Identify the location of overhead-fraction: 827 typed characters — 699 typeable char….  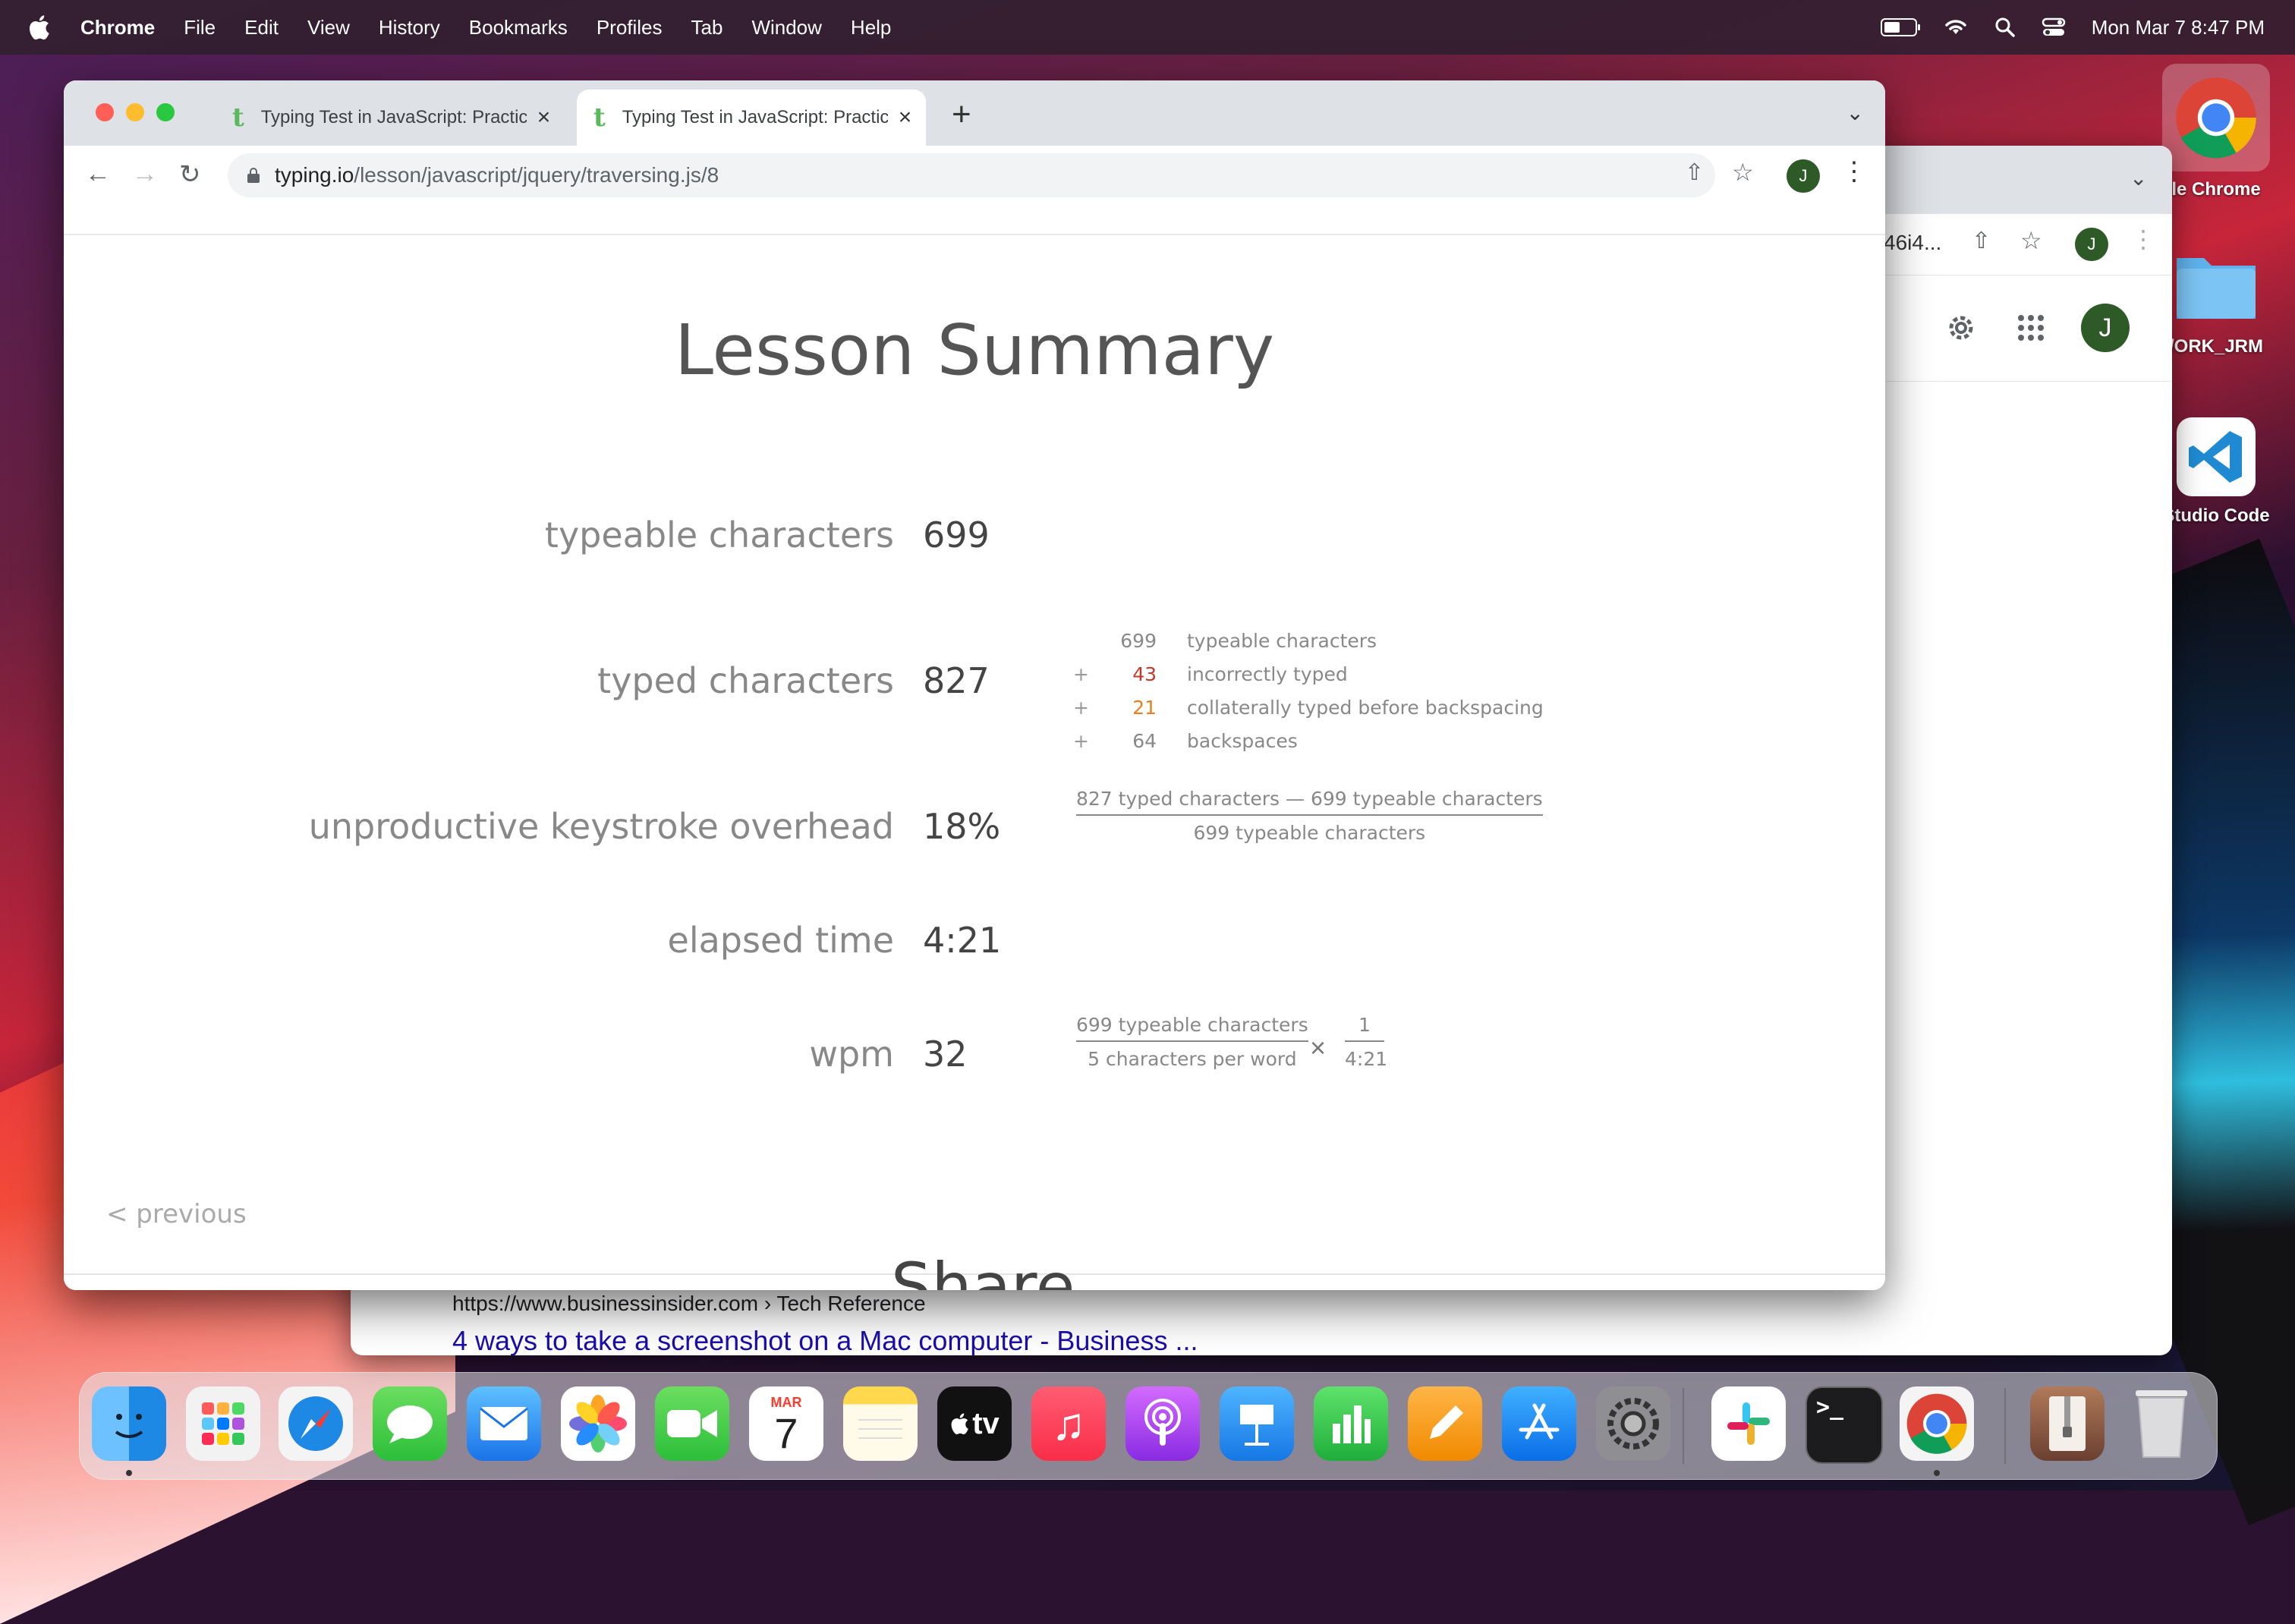
(1309, 816).